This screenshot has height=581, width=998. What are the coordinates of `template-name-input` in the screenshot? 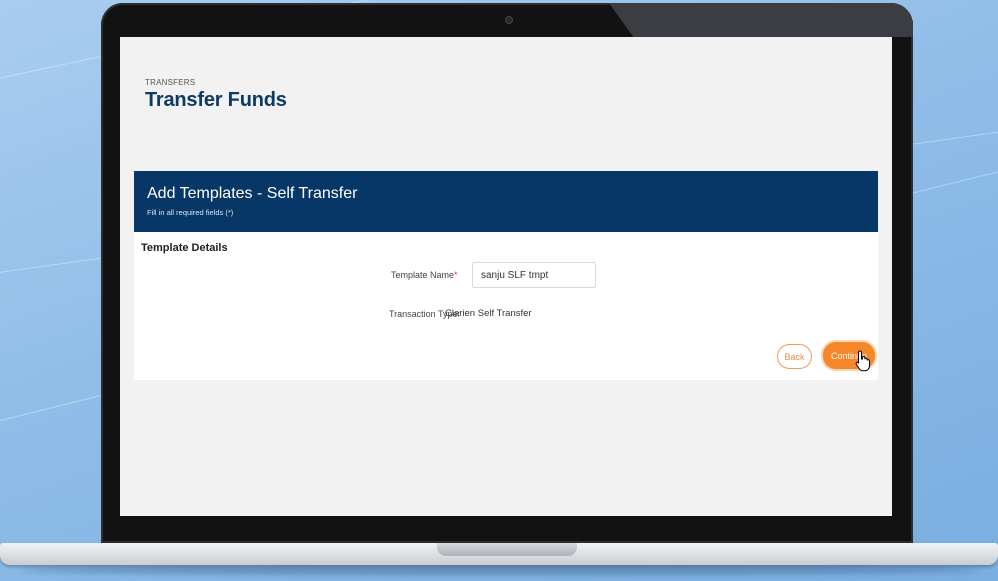 It's located at (534, 275).